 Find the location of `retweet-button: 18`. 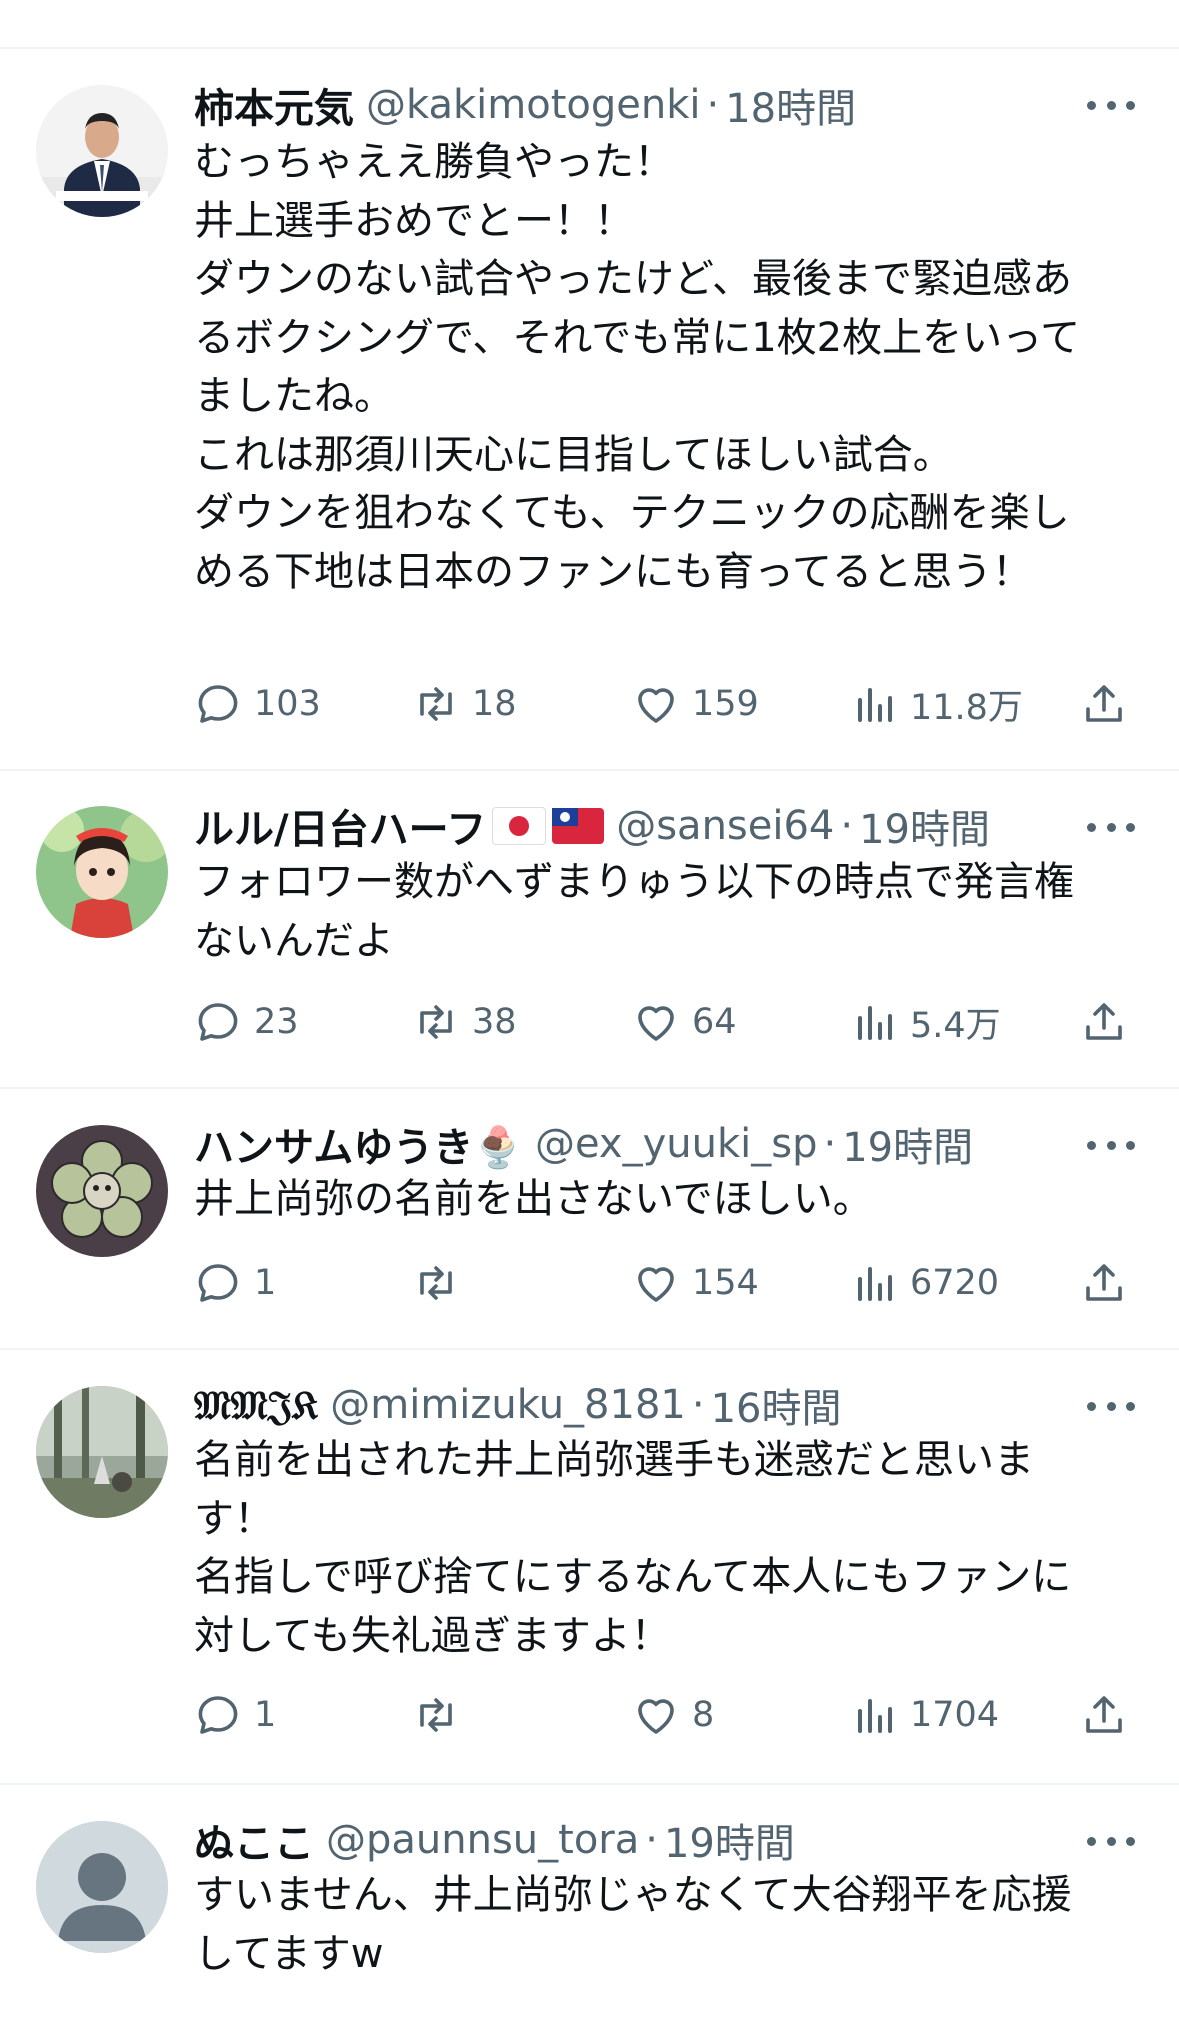

retweet-button: 18 is located at coordinates (464, 704).